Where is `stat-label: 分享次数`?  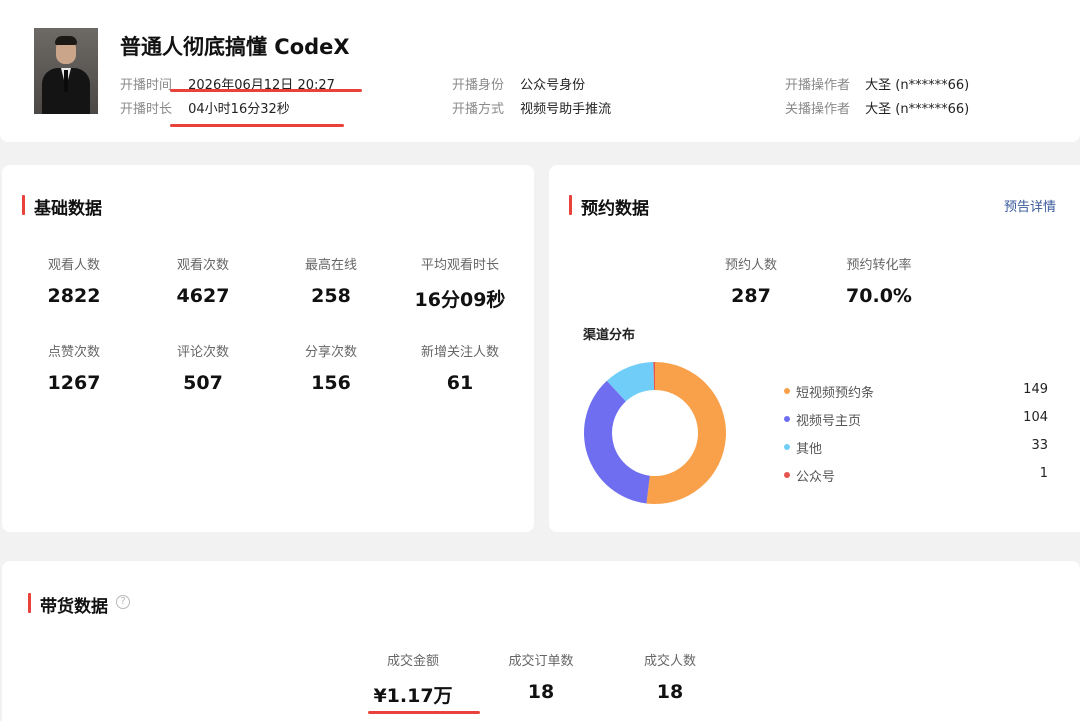
stat-label: 分享次数 is located at coordinates (330, 352).